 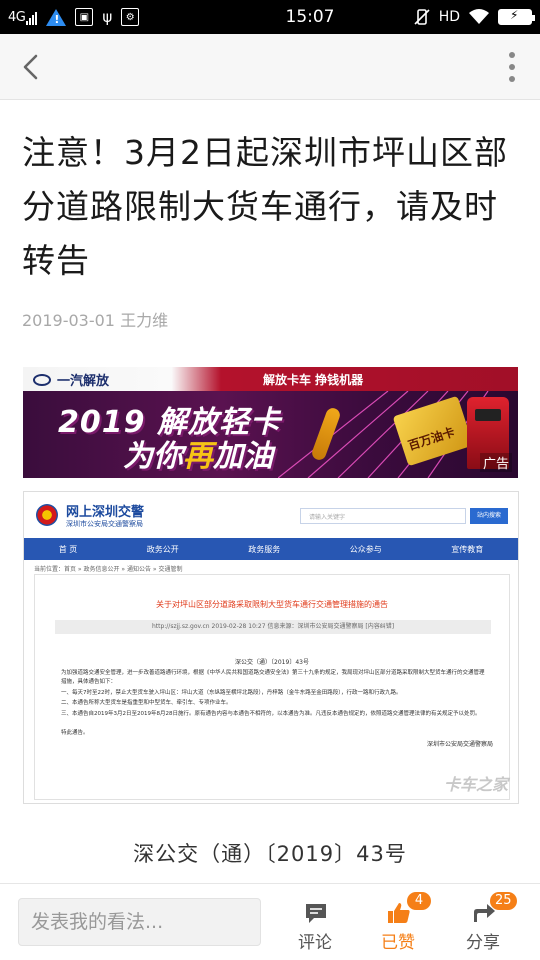 I want to click on bottom-action-bar: 发表我的看法... 评论 4 已赞 25 分享, so click(x=270, y=921).